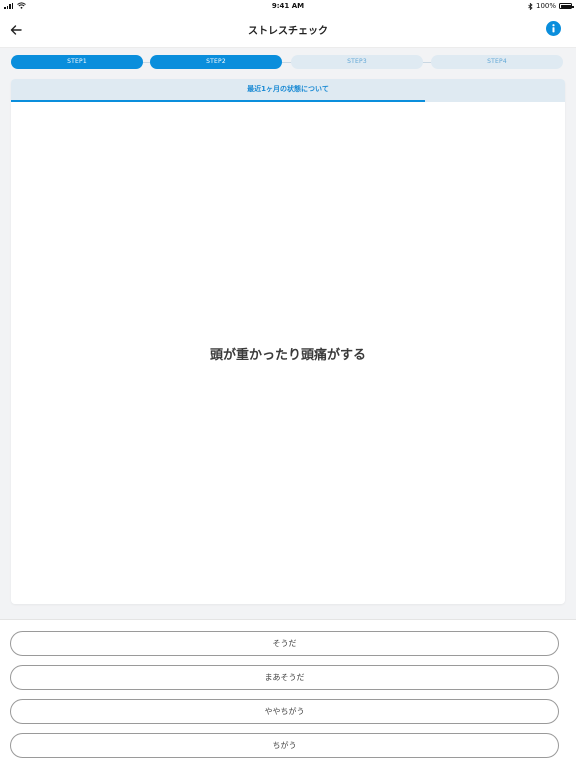 Image resolution: width=576 pixels, height=768 pixels. Describe the element at coordinates (284, 643) in the screenshot. I see `answer-button-soda: そうだ` at that location.